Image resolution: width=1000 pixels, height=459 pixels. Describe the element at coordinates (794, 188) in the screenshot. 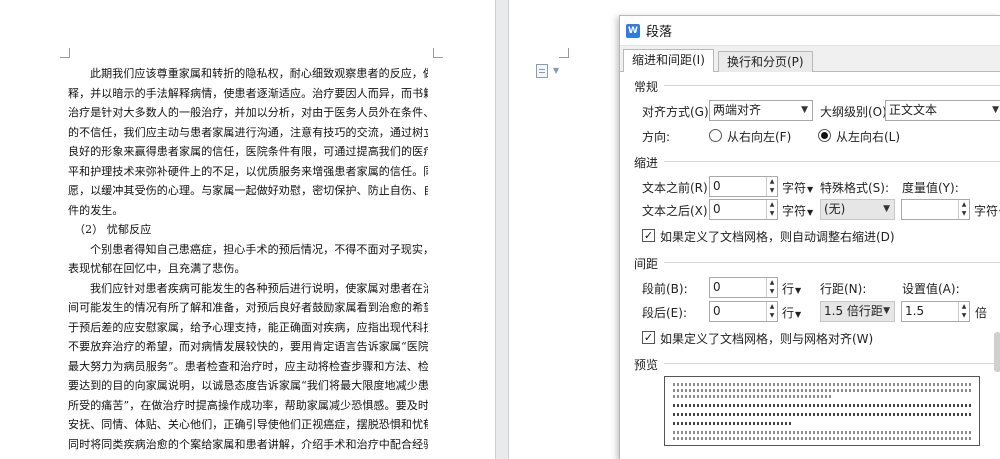

I see `indent-before-unit-text: 字符` at that location.